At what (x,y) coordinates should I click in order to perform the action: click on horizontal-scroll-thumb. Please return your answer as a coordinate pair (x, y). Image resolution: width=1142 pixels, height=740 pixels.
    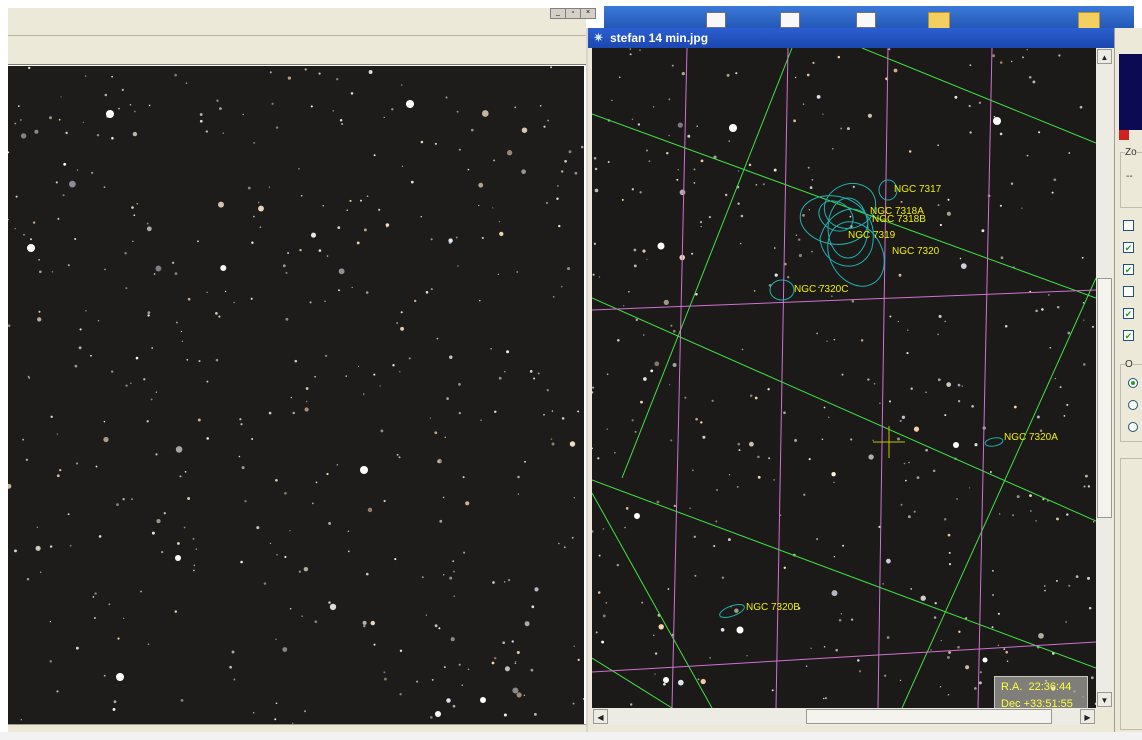
    Looking at the image, I should click on (929, 716).